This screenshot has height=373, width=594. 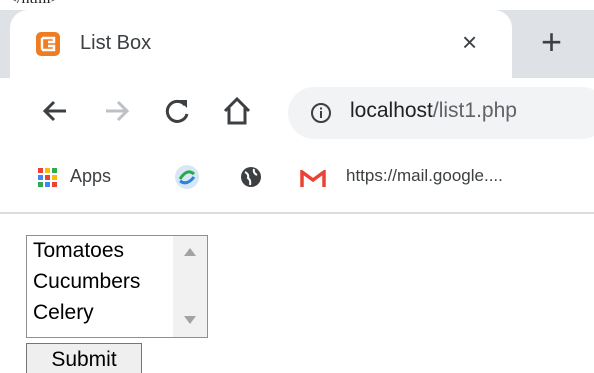 I want to click on url-text: localhost/list1.php, so click(x=433, y=111).